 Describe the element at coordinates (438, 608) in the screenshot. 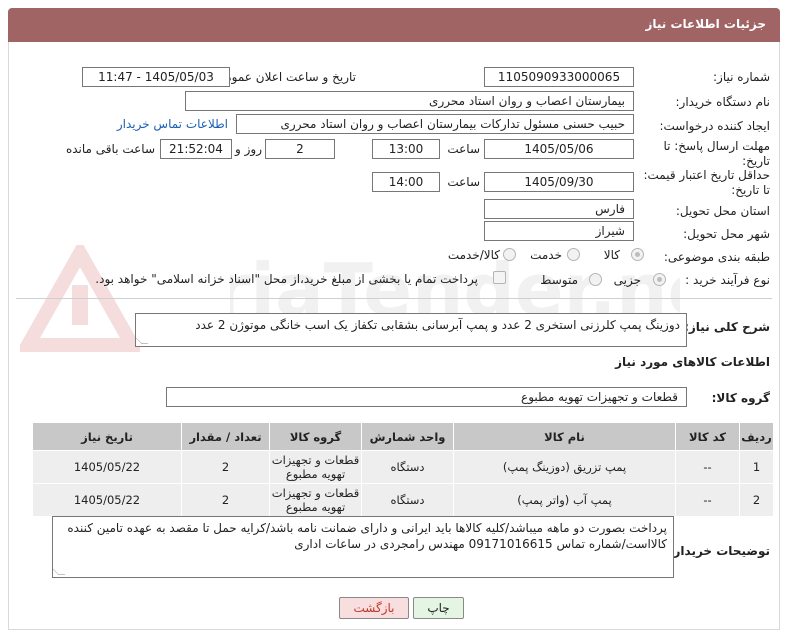

I see `print-button: چاپ` at that location.